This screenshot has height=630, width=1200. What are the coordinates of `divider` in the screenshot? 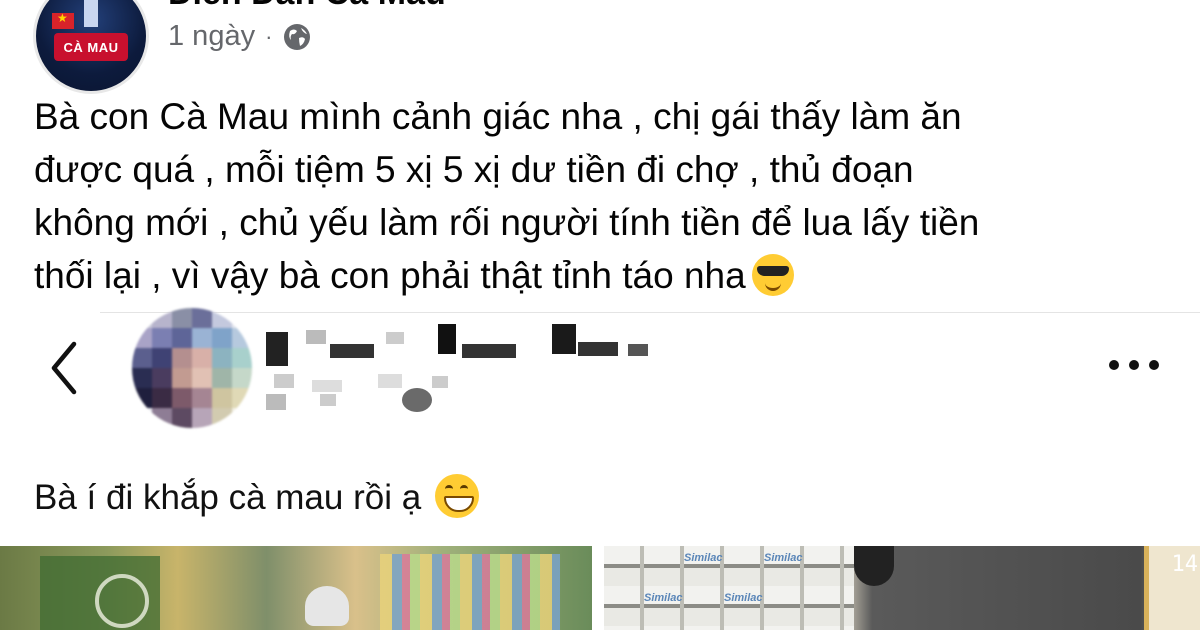 It's located at (650, 312).